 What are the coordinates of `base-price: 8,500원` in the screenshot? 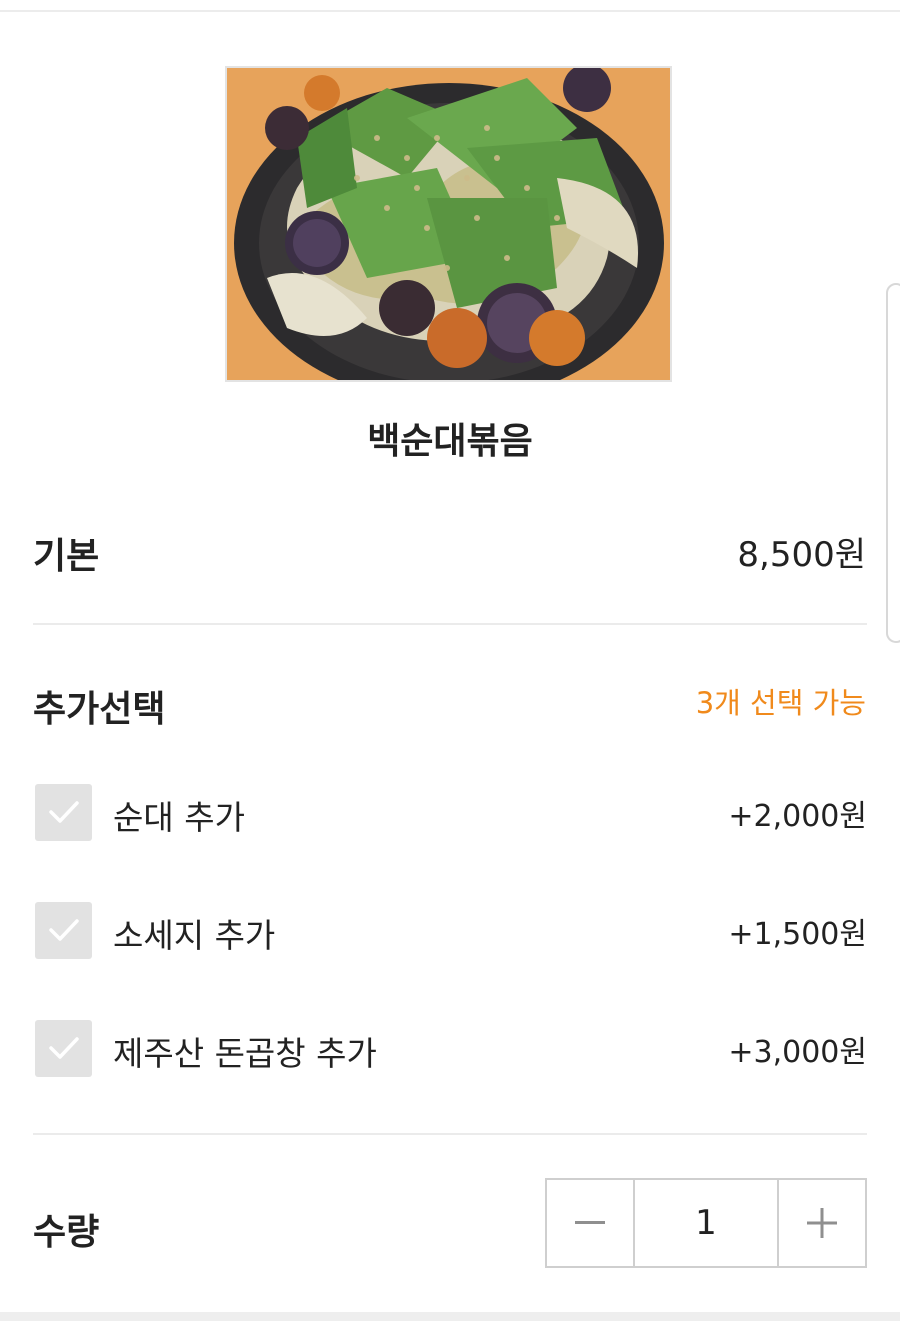 It's located at (801, 555).